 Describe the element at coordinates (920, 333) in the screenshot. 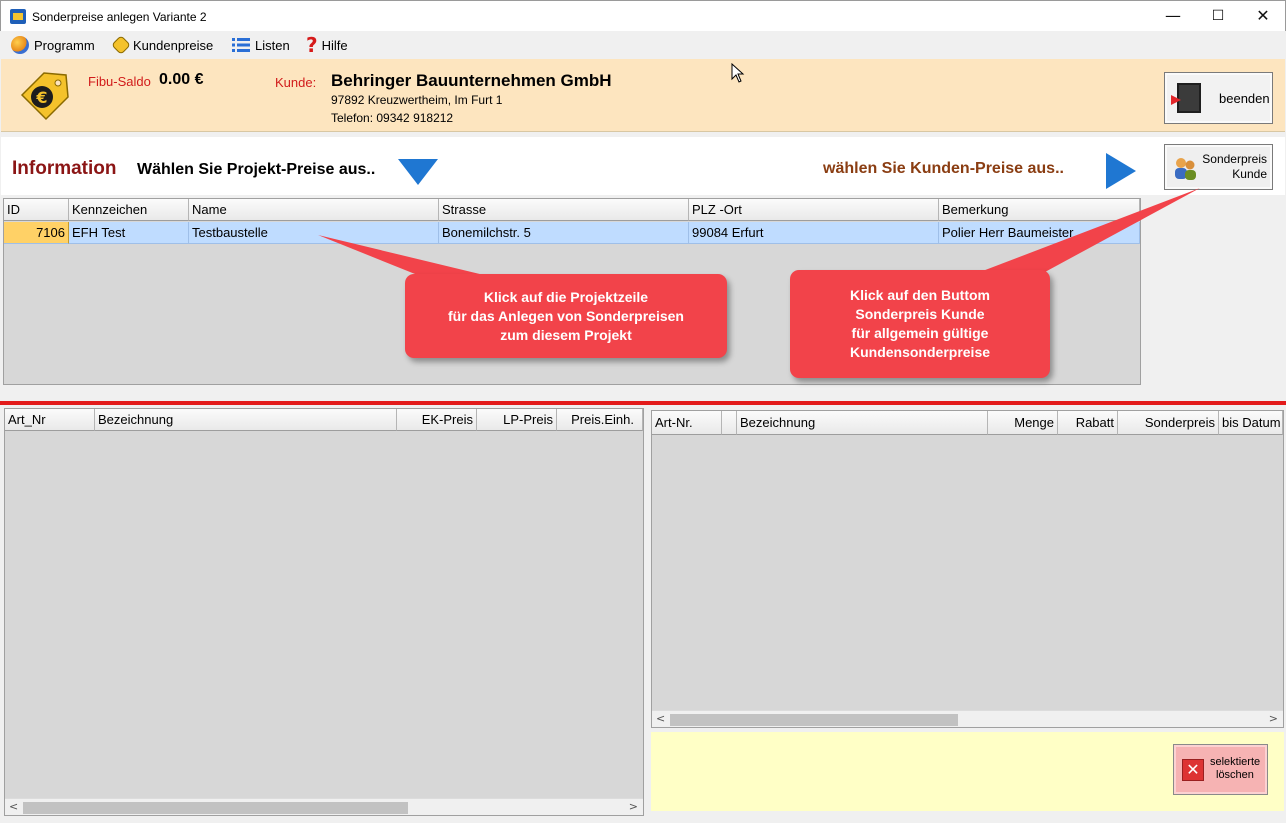

I see `customer-callout-line3: für allgemein gültige` at that location.